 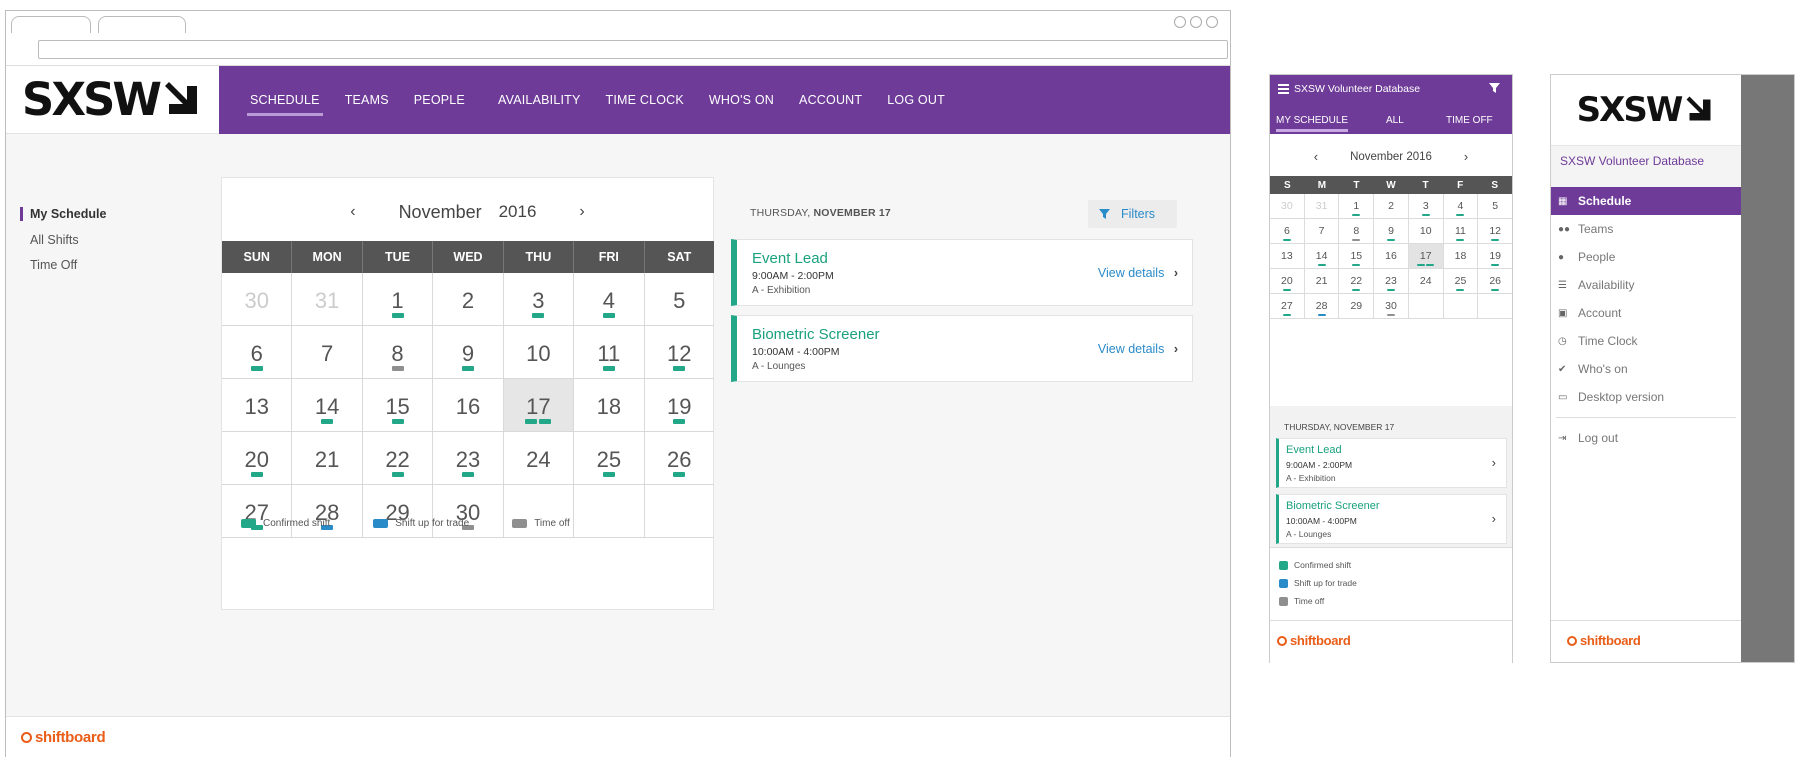 I want to click on mobile-next-month-button: ›, so click(x=1466, y=156).